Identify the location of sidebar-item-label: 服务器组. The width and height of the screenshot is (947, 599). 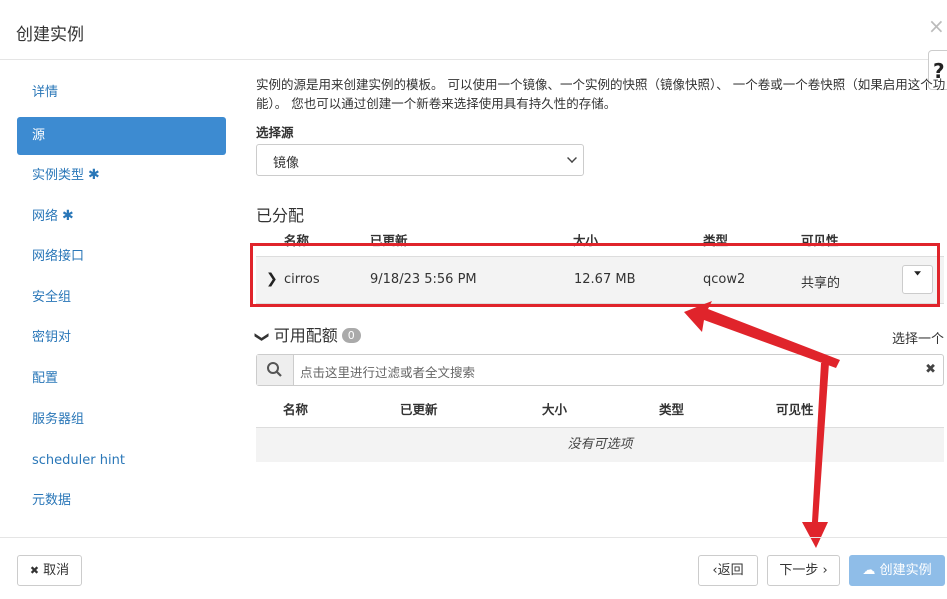
(58, 419).